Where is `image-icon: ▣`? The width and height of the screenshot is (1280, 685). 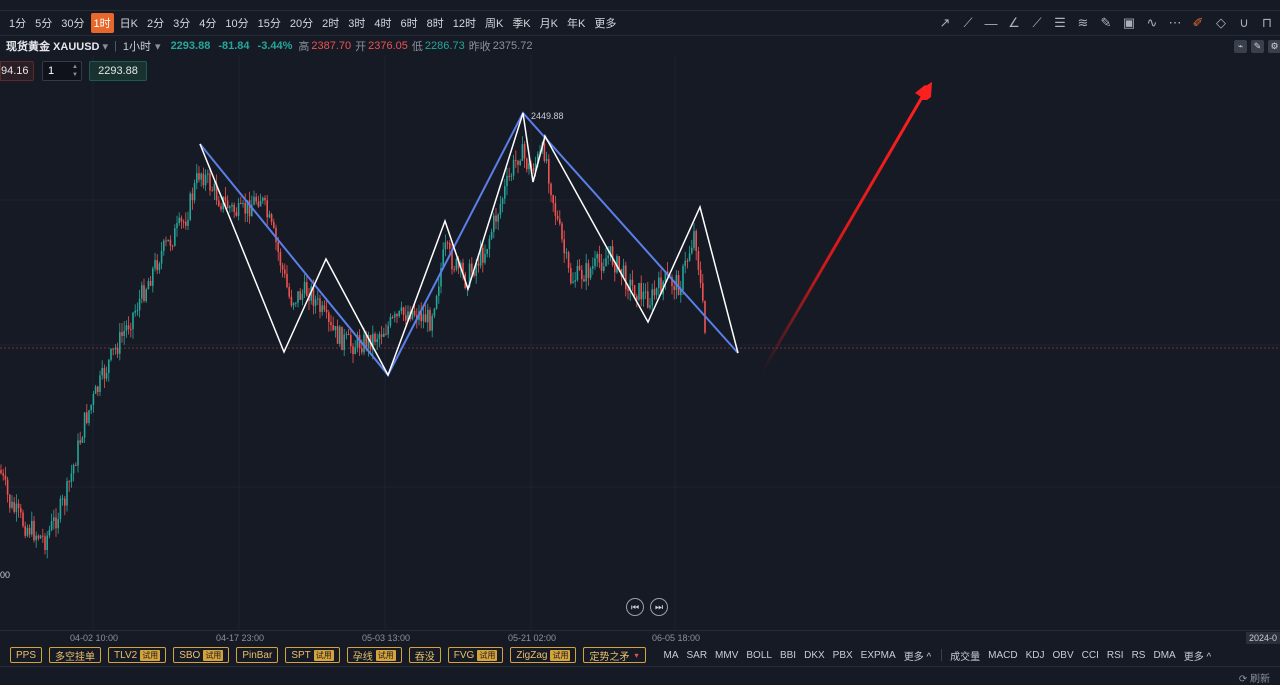 image-icon: ▣ is located at coordinates (1129, 23).